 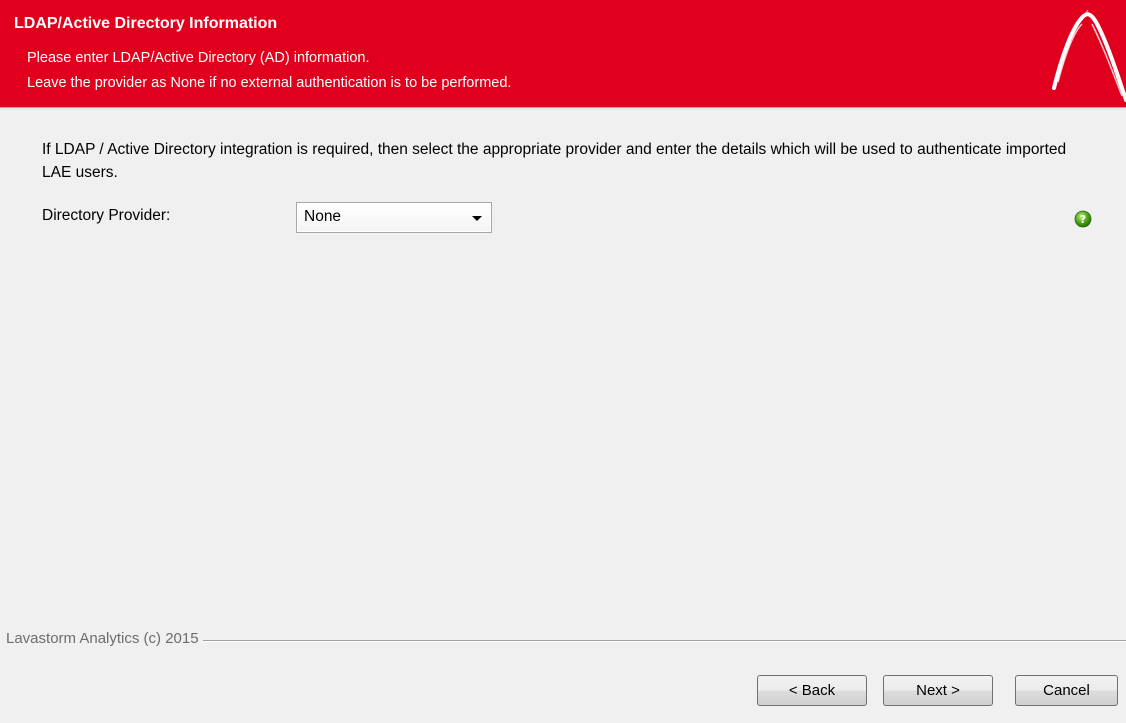 What do you see at coordinates (104, 638) in the screenshot?
I see `footer-brand-text: Lavastorm Analytics (c) 2015` at bounding box center [104, 638].